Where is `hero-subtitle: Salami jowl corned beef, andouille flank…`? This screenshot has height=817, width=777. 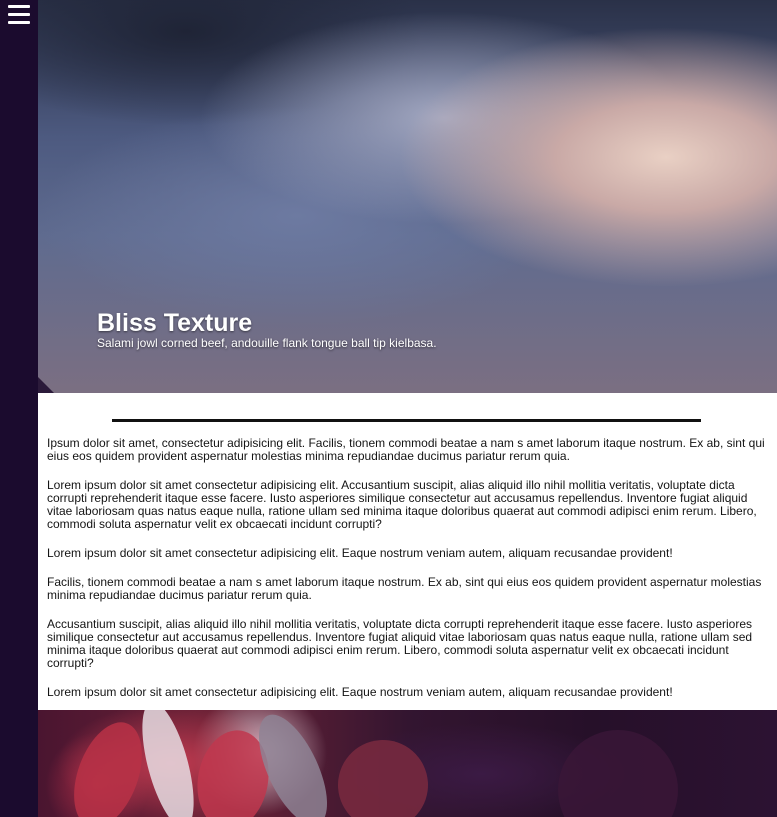 hero-subtitle: Salami jowl corned beef, andouille flank… is located at coordinates (267, 343).